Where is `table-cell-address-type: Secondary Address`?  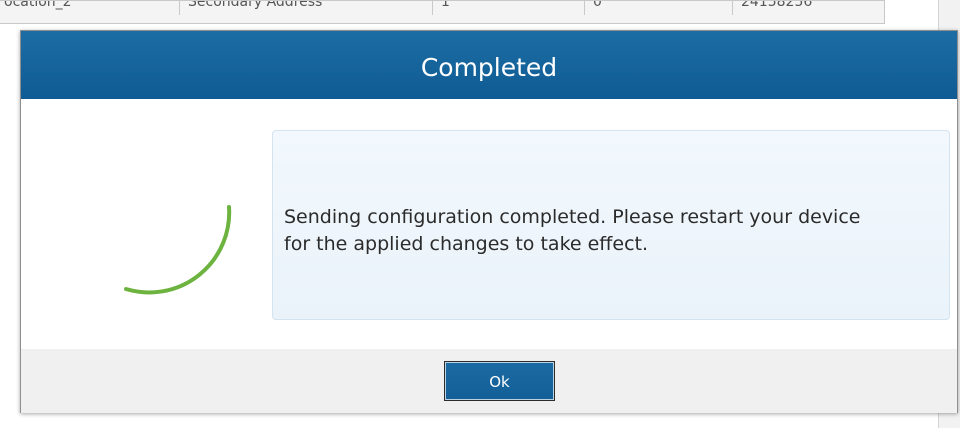 table-cell-address-type: Secondary Address is located at coordinates (306, 8).